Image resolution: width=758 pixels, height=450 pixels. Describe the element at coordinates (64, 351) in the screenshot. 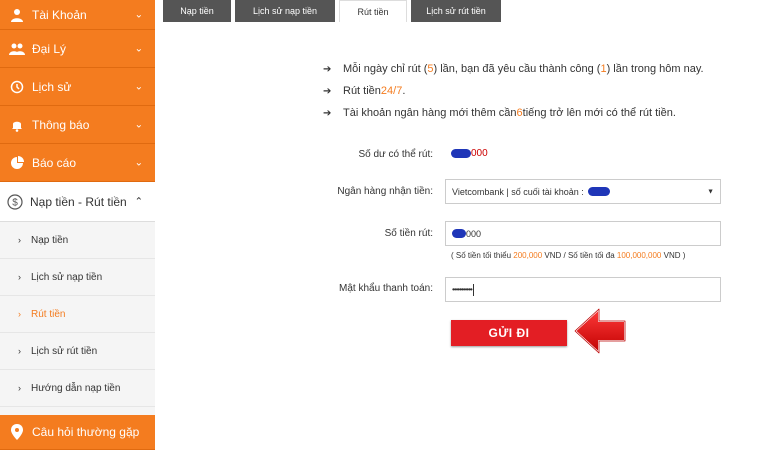

I see `sidebar-subitem-label: Lịch sử rút tiền` at that location.